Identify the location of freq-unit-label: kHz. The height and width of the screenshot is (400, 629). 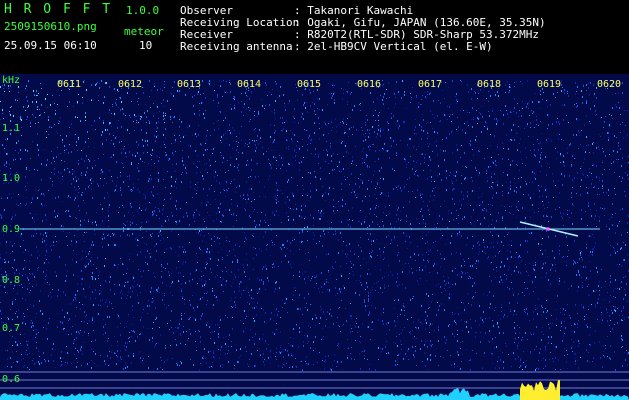
(11, 80).